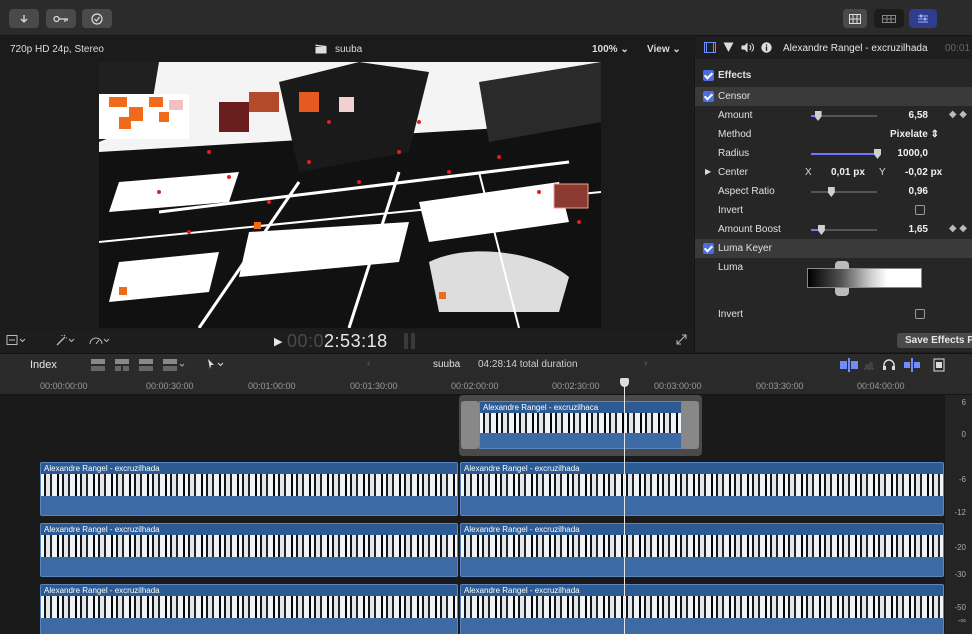 The image size is (972, 634). What do you see at coordinates (249, 626) in the screenshot?
I see `audio-waveform` at bounding box center [249, 626].